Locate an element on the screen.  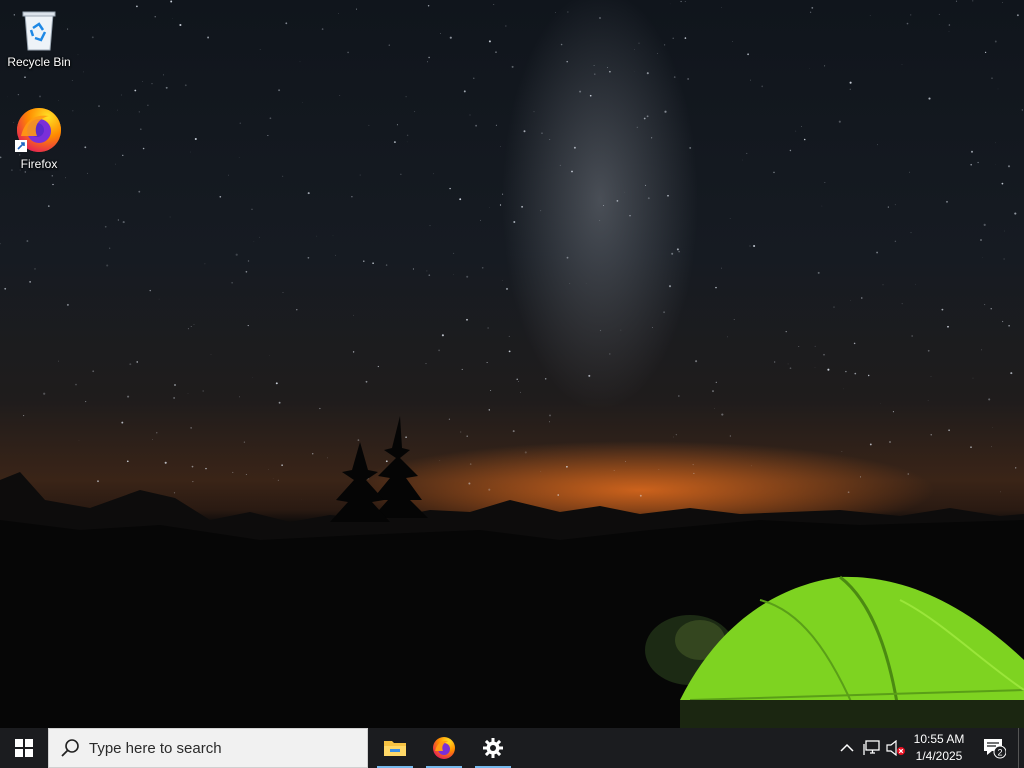
desktop-icon-firefox: Firefox is located at coordinates (39, 138).